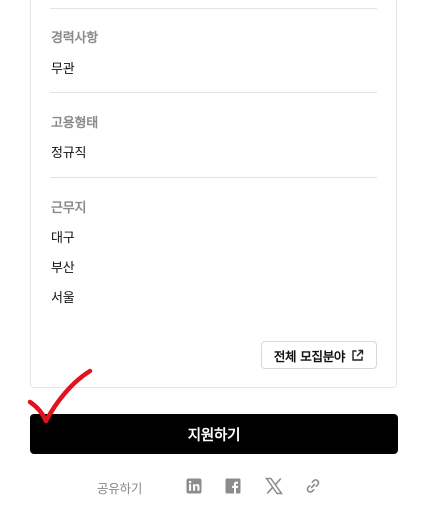 The height and width of the screenshot is (516, 431). Describe the element at coordinates (75, 38) in the screenshot. I see `experience-label: 경력사항` at that location.